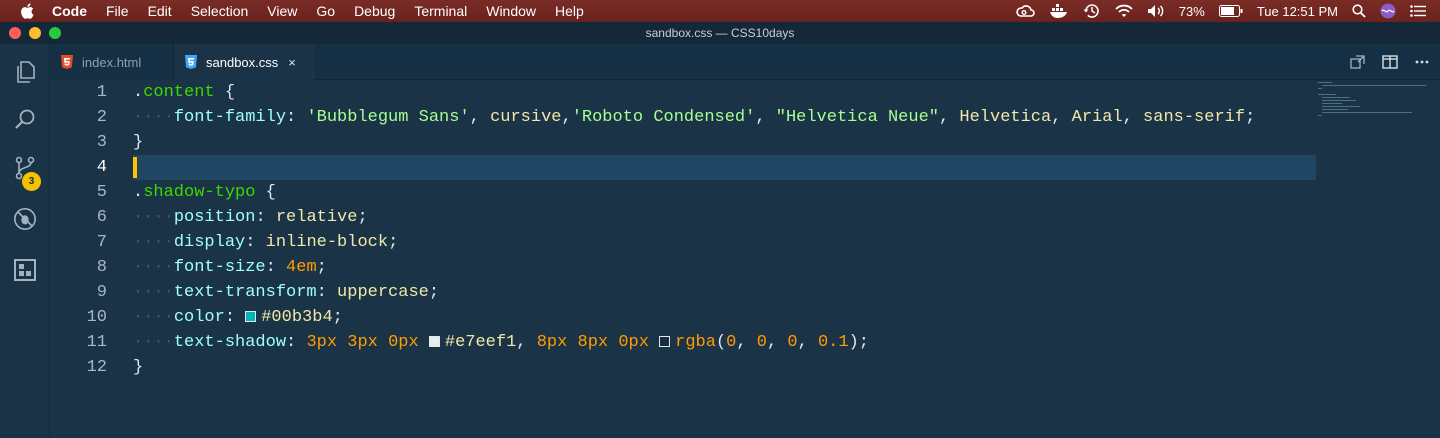  I want to click on line-number: 5, so click(101, 192).